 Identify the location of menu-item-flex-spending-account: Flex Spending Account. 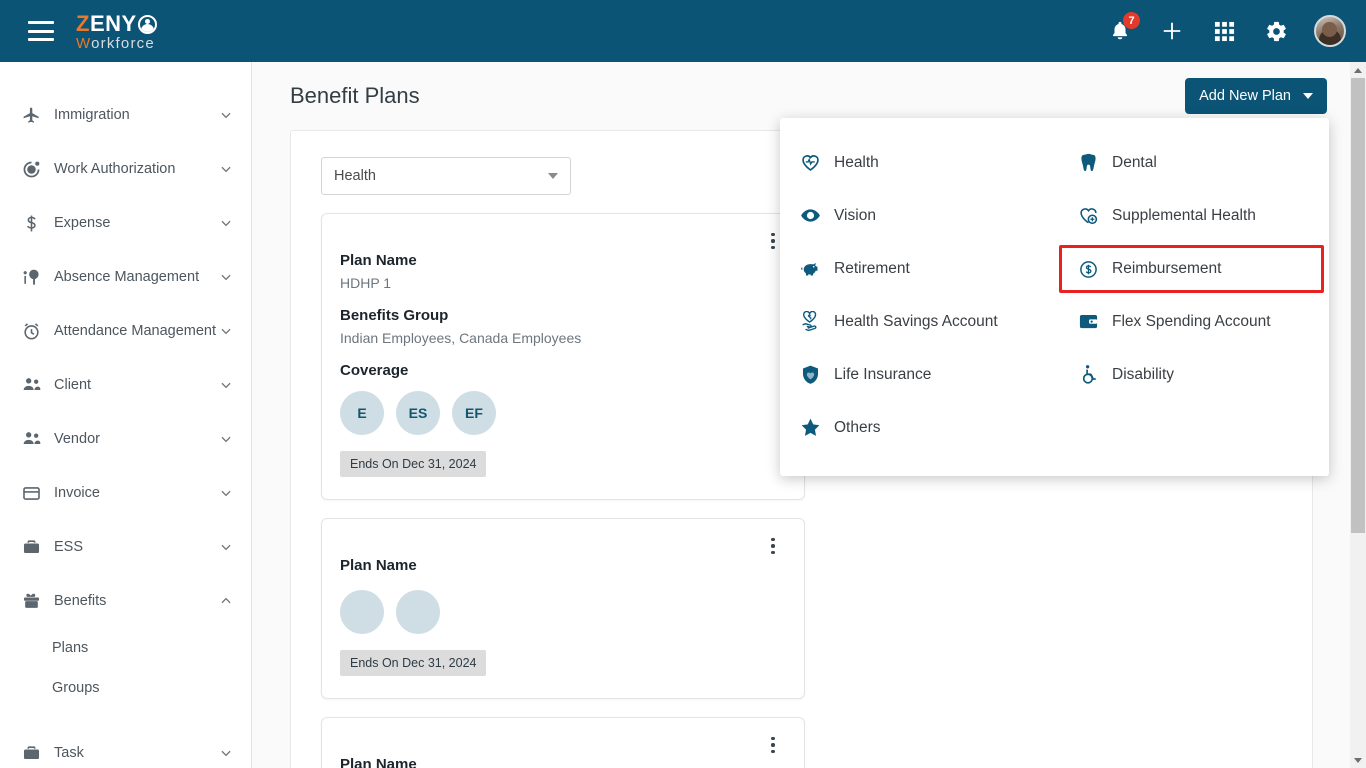
(1193, 321).